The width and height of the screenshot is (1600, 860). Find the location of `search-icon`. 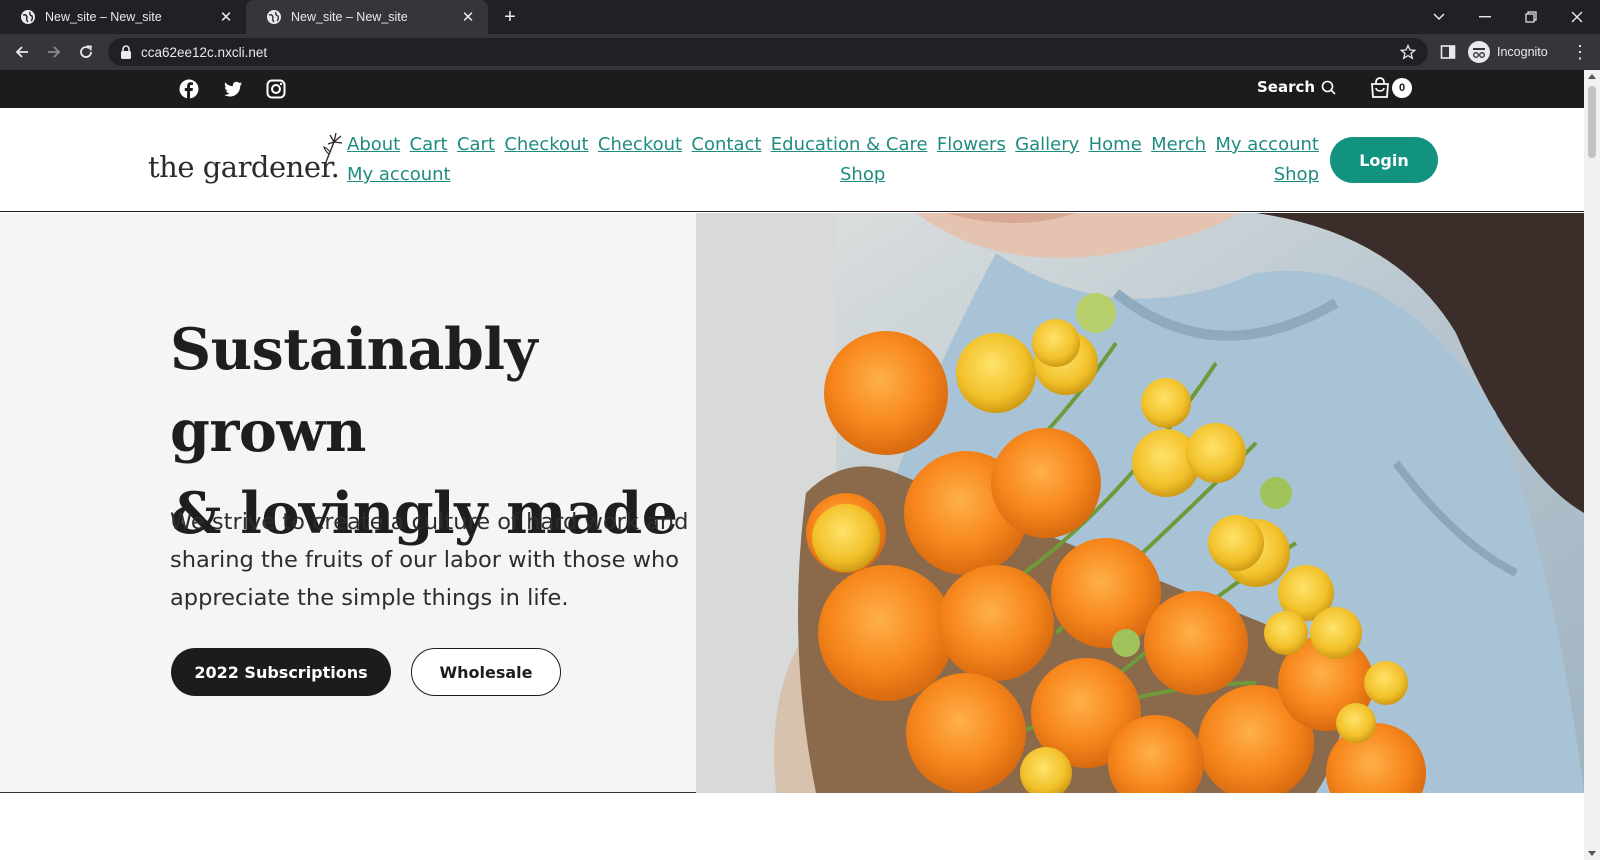

search-icon is located at coordinates (1328, 87).